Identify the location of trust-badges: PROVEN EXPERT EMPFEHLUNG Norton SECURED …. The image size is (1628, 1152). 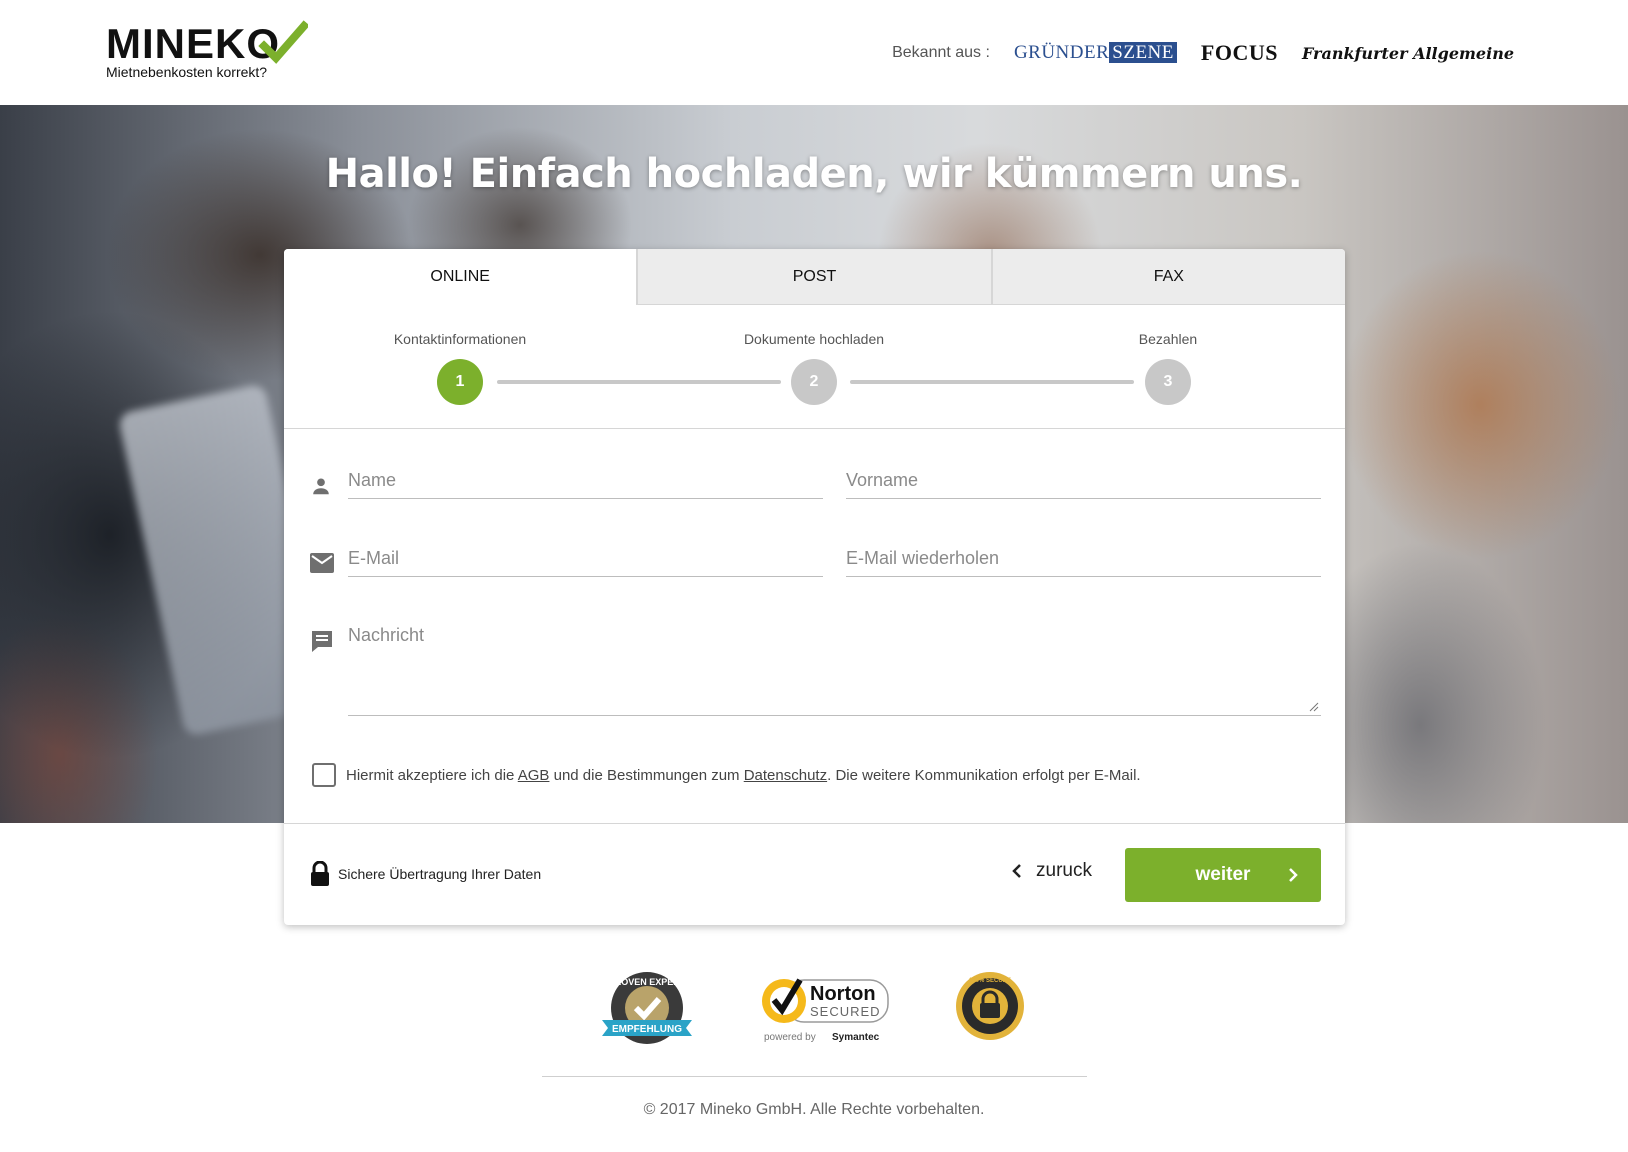
(814, 1015).